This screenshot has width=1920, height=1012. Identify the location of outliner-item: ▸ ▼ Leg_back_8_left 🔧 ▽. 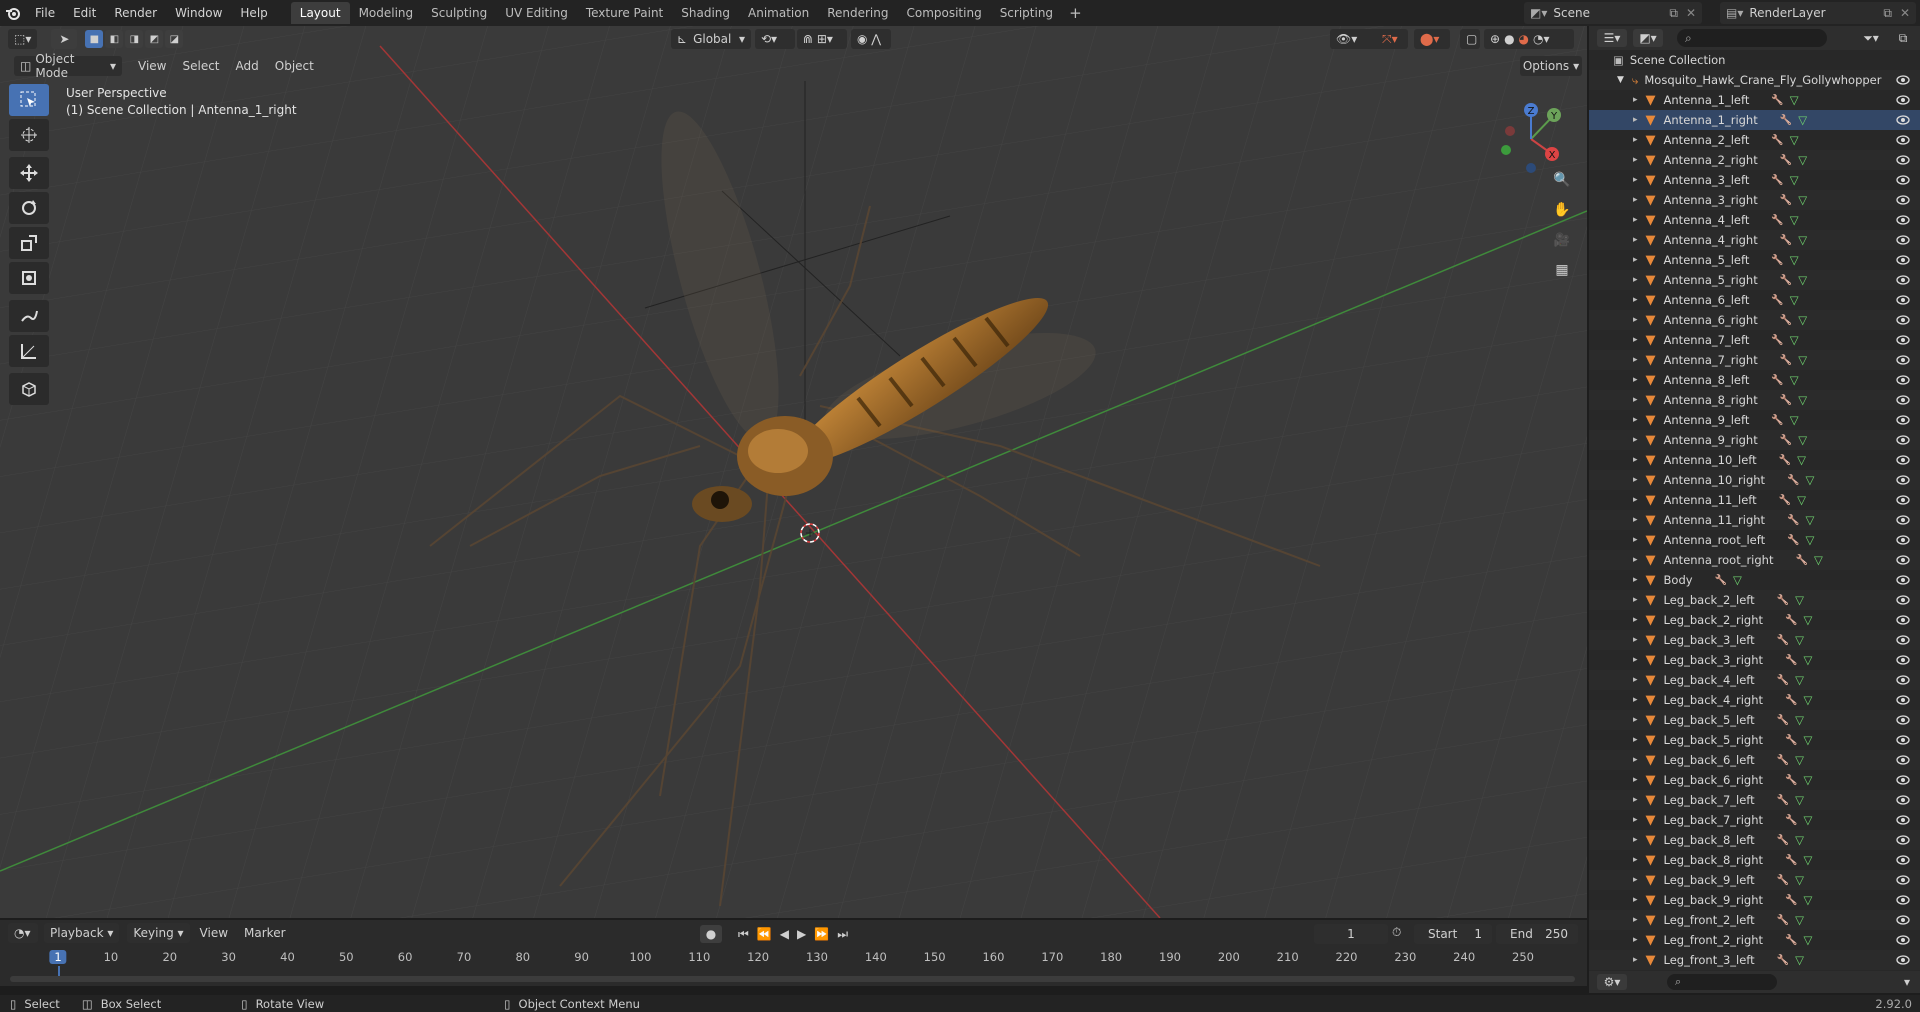
(1754, 840).